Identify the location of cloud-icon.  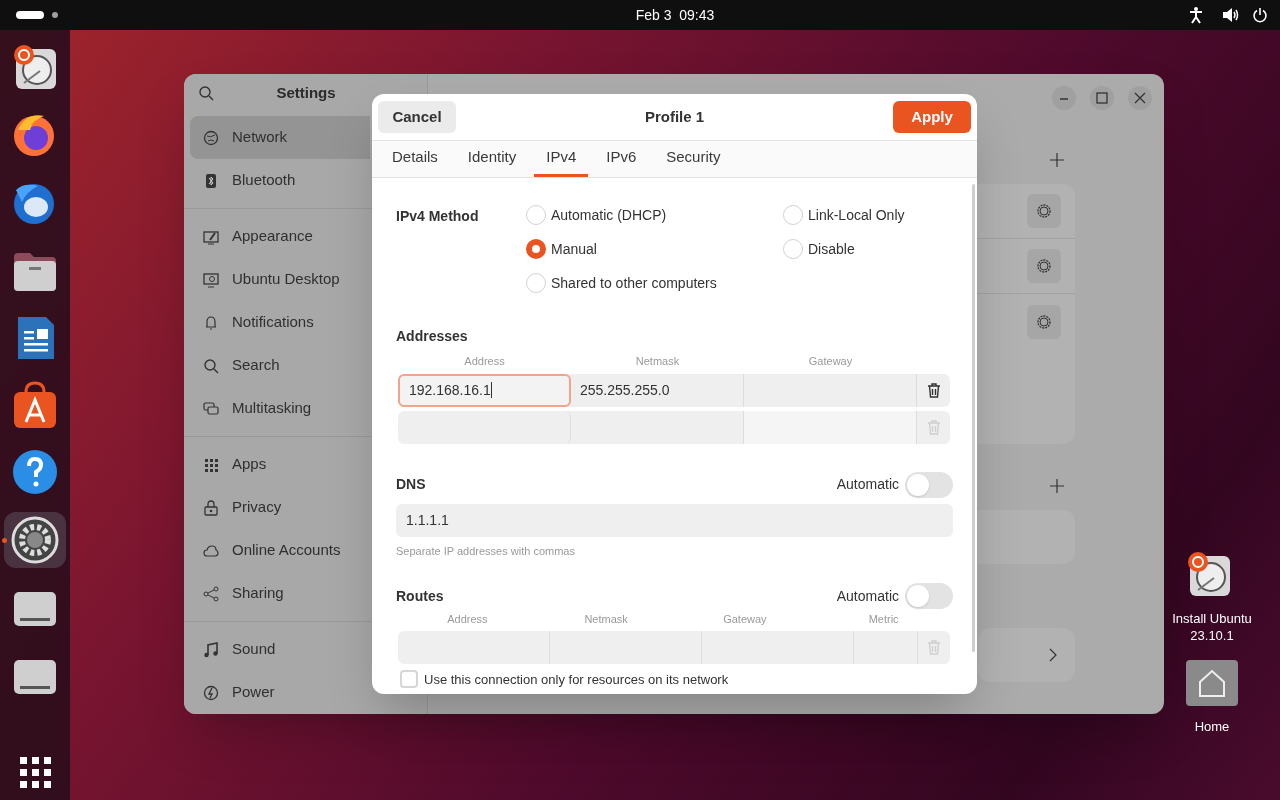
(211, 550).